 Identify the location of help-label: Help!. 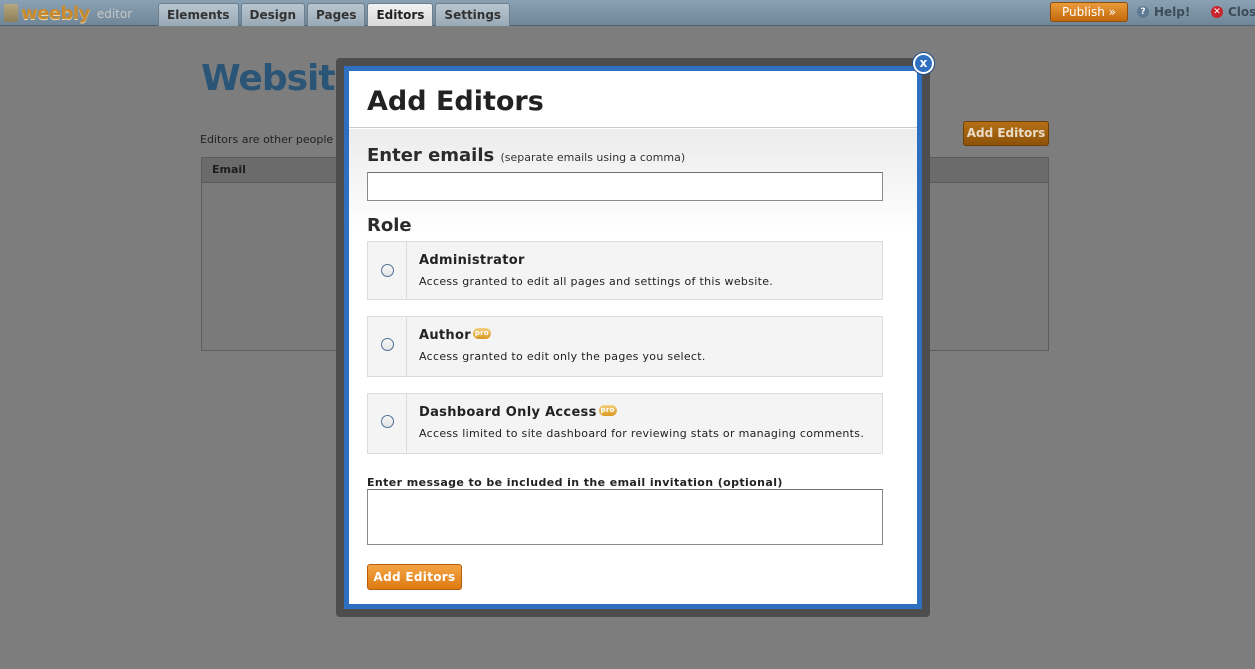
(1172, 12).